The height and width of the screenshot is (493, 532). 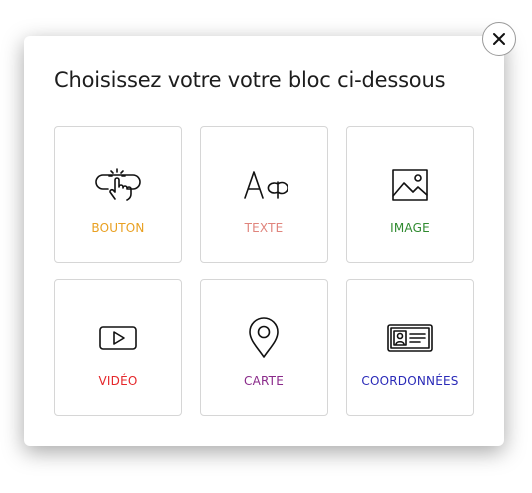 What do you see at coordinates (264, 228) in the screenshot?
I see `block-label: TEXTE` at bounding box center [264, 228].